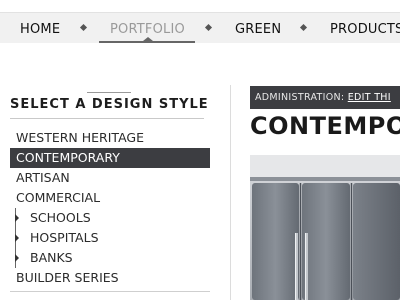  Describe the element at coordinates (110, 178) in the screenshot. I see `menu-item-artisan: ARTISAN` at that location.